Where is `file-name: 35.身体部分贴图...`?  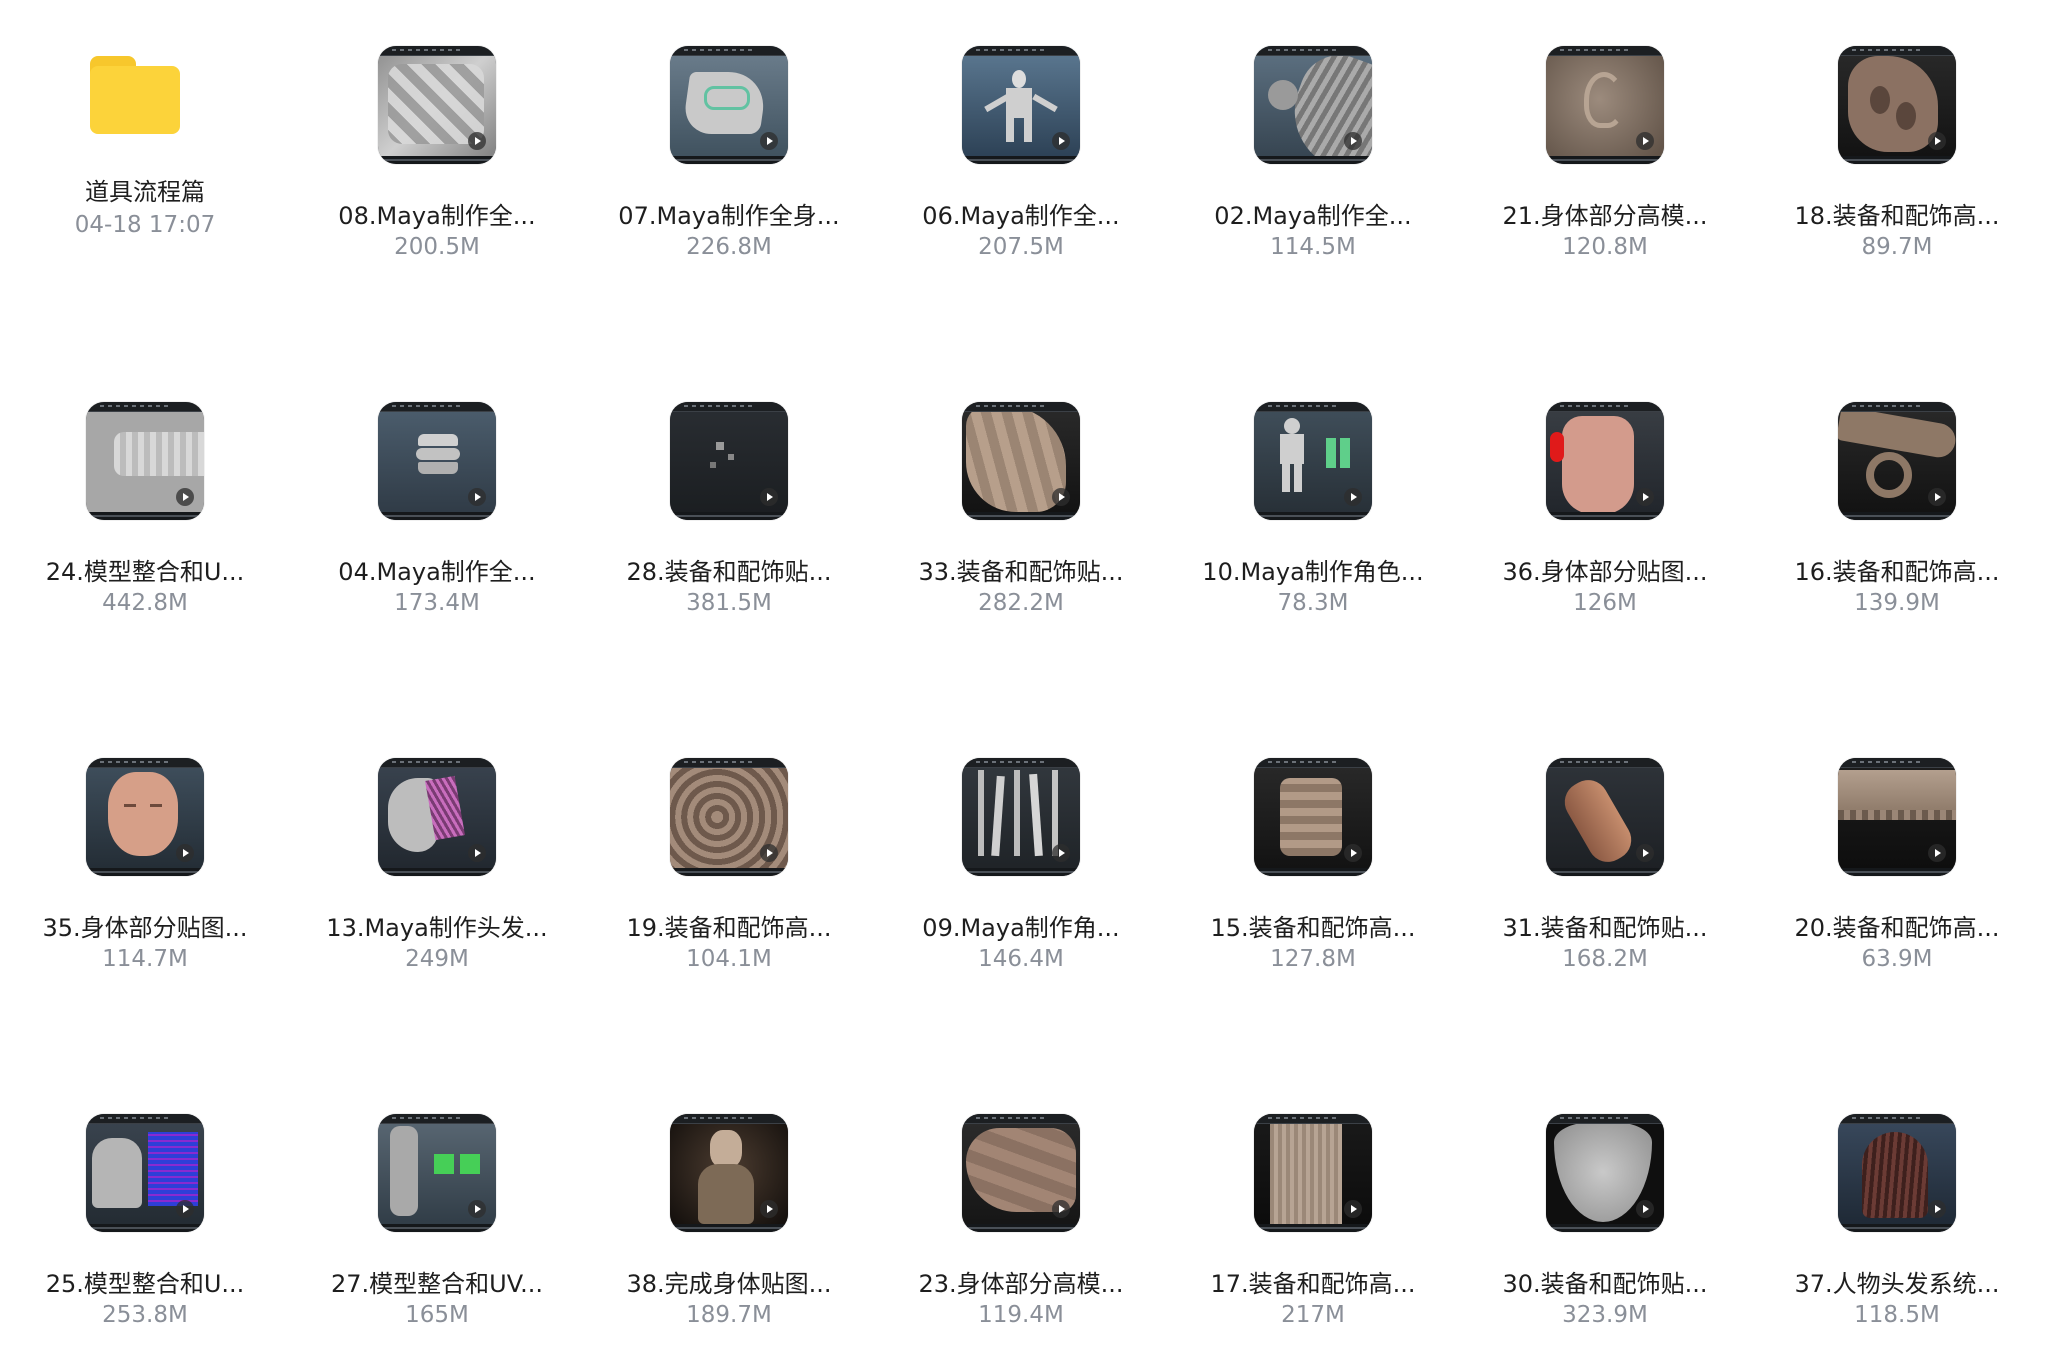
file-name: 35.身体部分贴图... is located at coordinates (145, 928).